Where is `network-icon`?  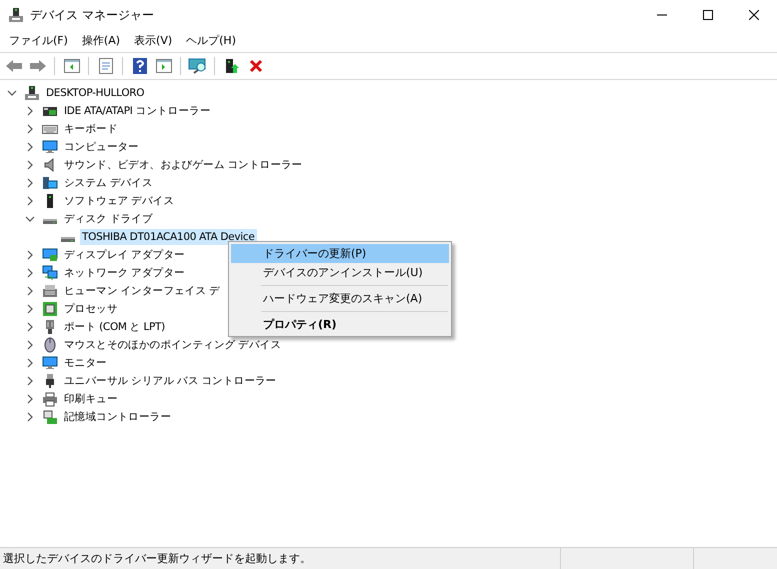 network-icon is located at coordinates (50, 273).